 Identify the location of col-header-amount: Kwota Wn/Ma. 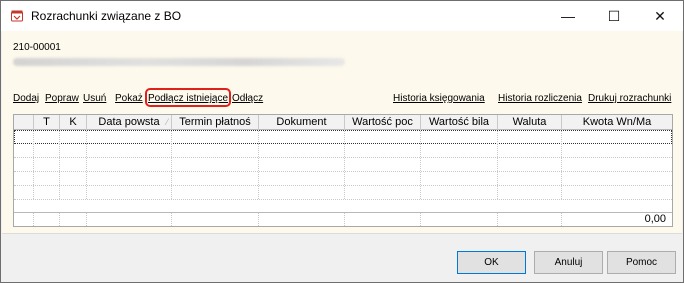
(617, 122).